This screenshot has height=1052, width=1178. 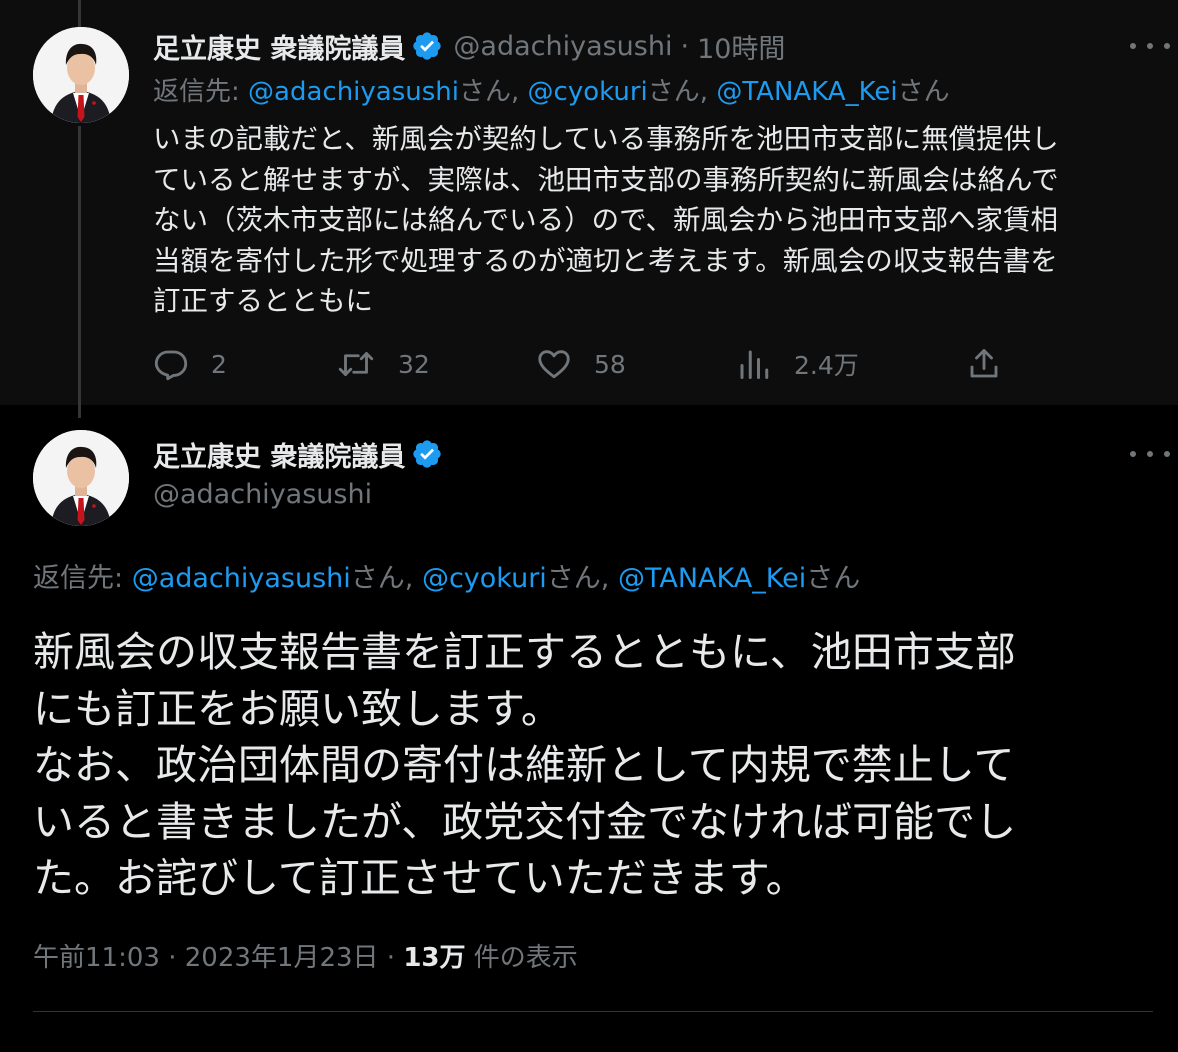 I want to click on tweet-text-line: 新風会の収支報告書を訂正するとともに、池田市支部, so click(x=524, y=652).